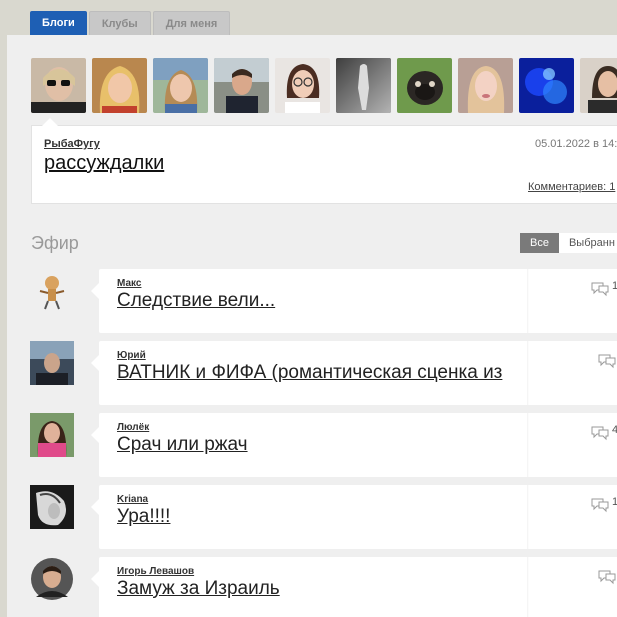  I want to click on feed-author-link: Макс, so click(129, 283).